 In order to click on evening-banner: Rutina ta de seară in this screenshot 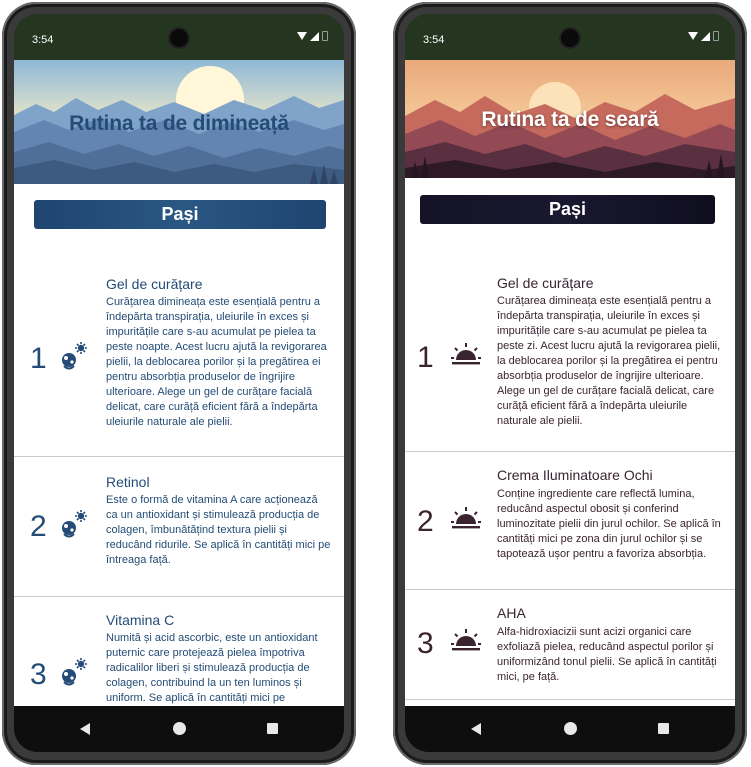, I will do `click(570, 119)`.